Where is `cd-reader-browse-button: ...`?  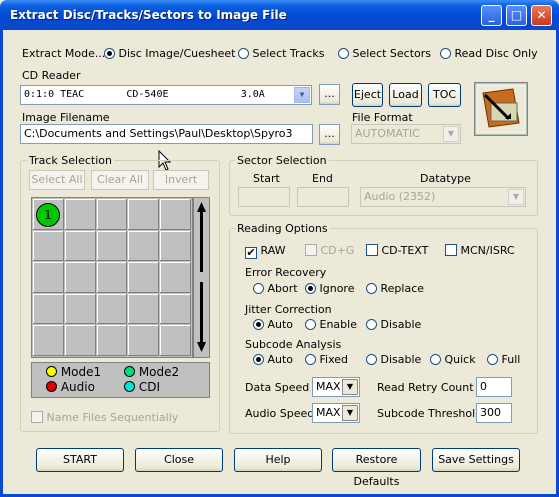
cd-reader-browse-button: ... is located at coordinates (329, 94).